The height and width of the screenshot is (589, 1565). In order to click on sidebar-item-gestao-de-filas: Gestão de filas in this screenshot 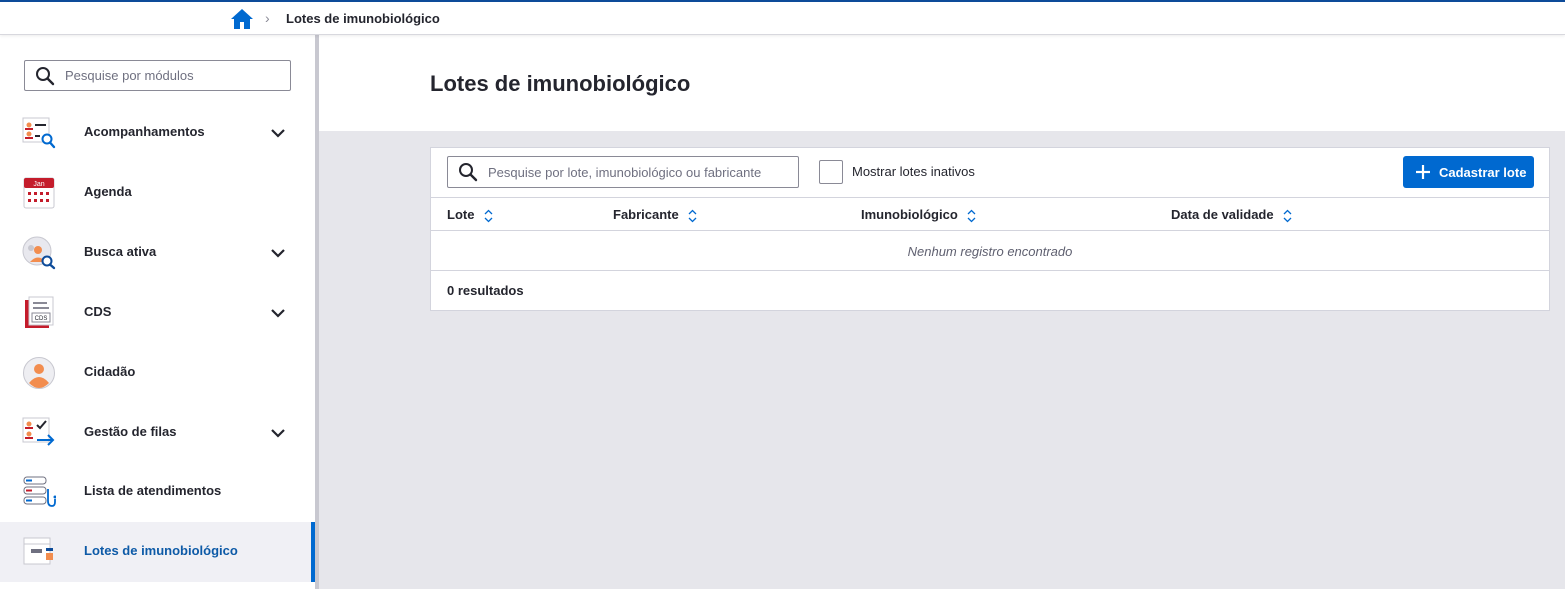, I will do `click(157, 433)`.